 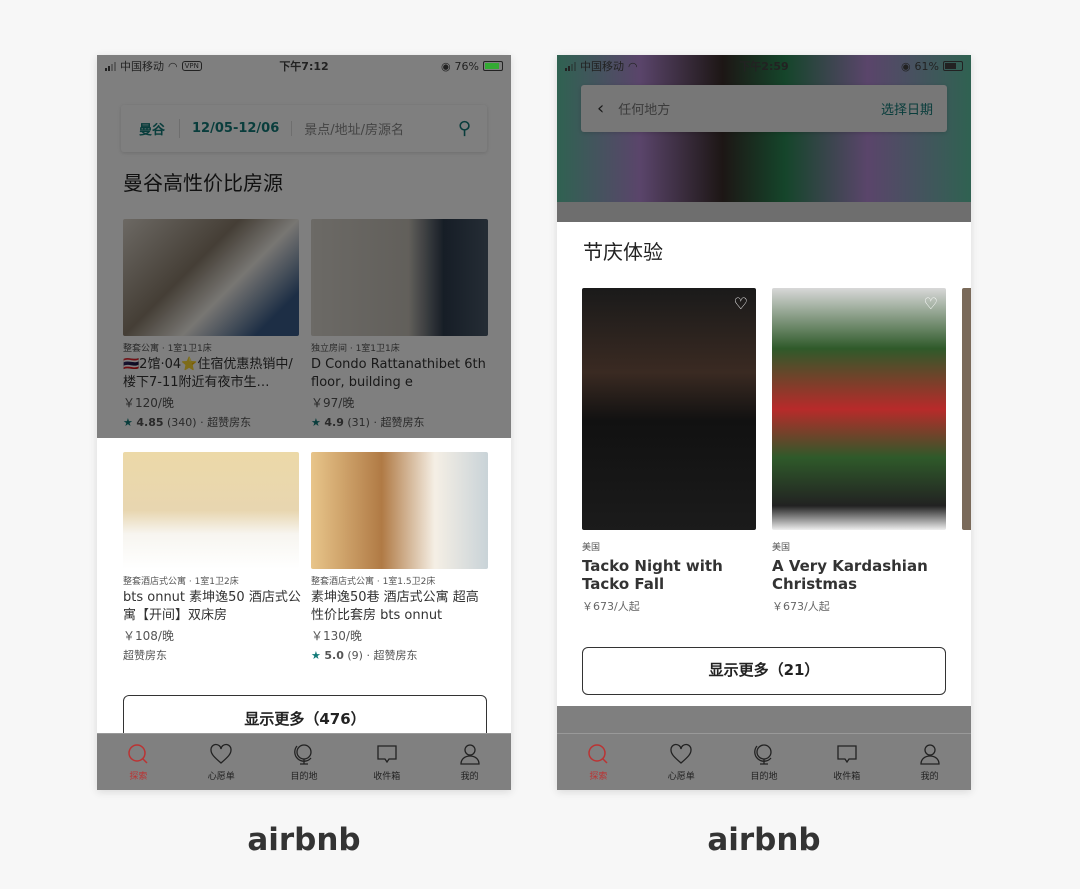 I want to click on show-more-button: 显示更多（21）, so click(x=764, y=671).